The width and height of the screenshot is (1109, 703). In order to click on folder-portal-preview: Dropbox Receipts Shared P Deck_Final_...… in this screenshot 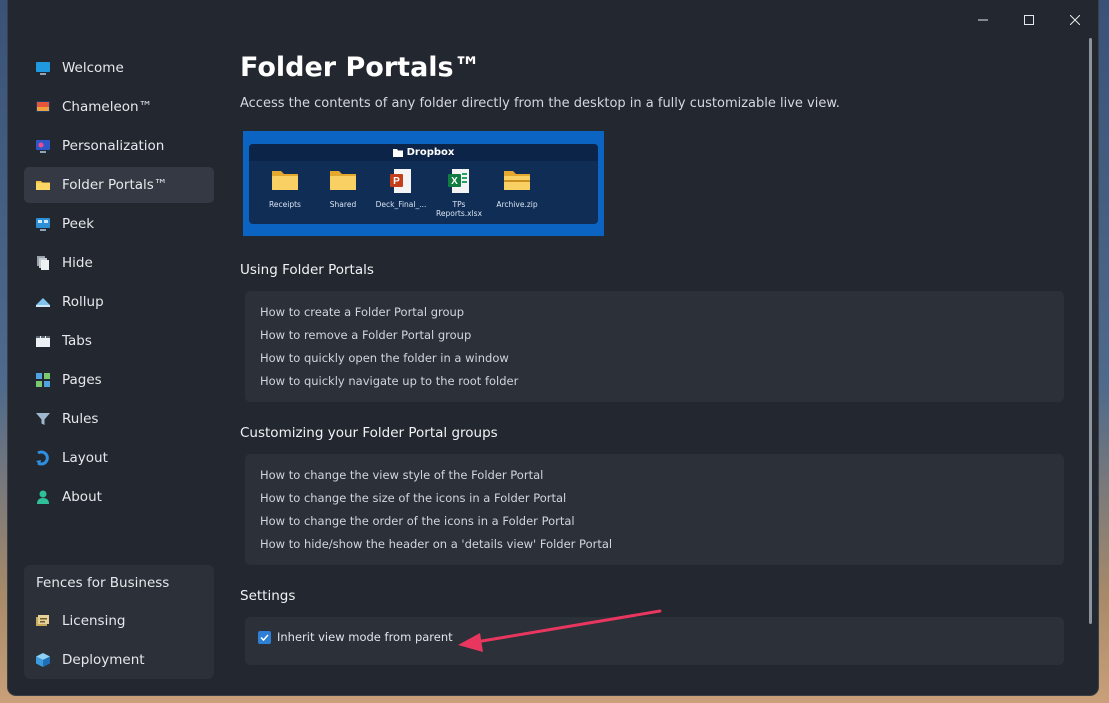, I will do `click(423, 183)`.